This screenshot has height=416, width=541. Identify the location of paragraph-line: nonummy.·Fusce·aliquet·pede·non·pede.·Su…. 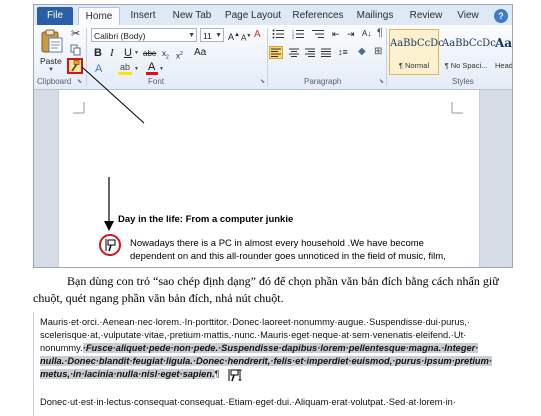
(259, 348).